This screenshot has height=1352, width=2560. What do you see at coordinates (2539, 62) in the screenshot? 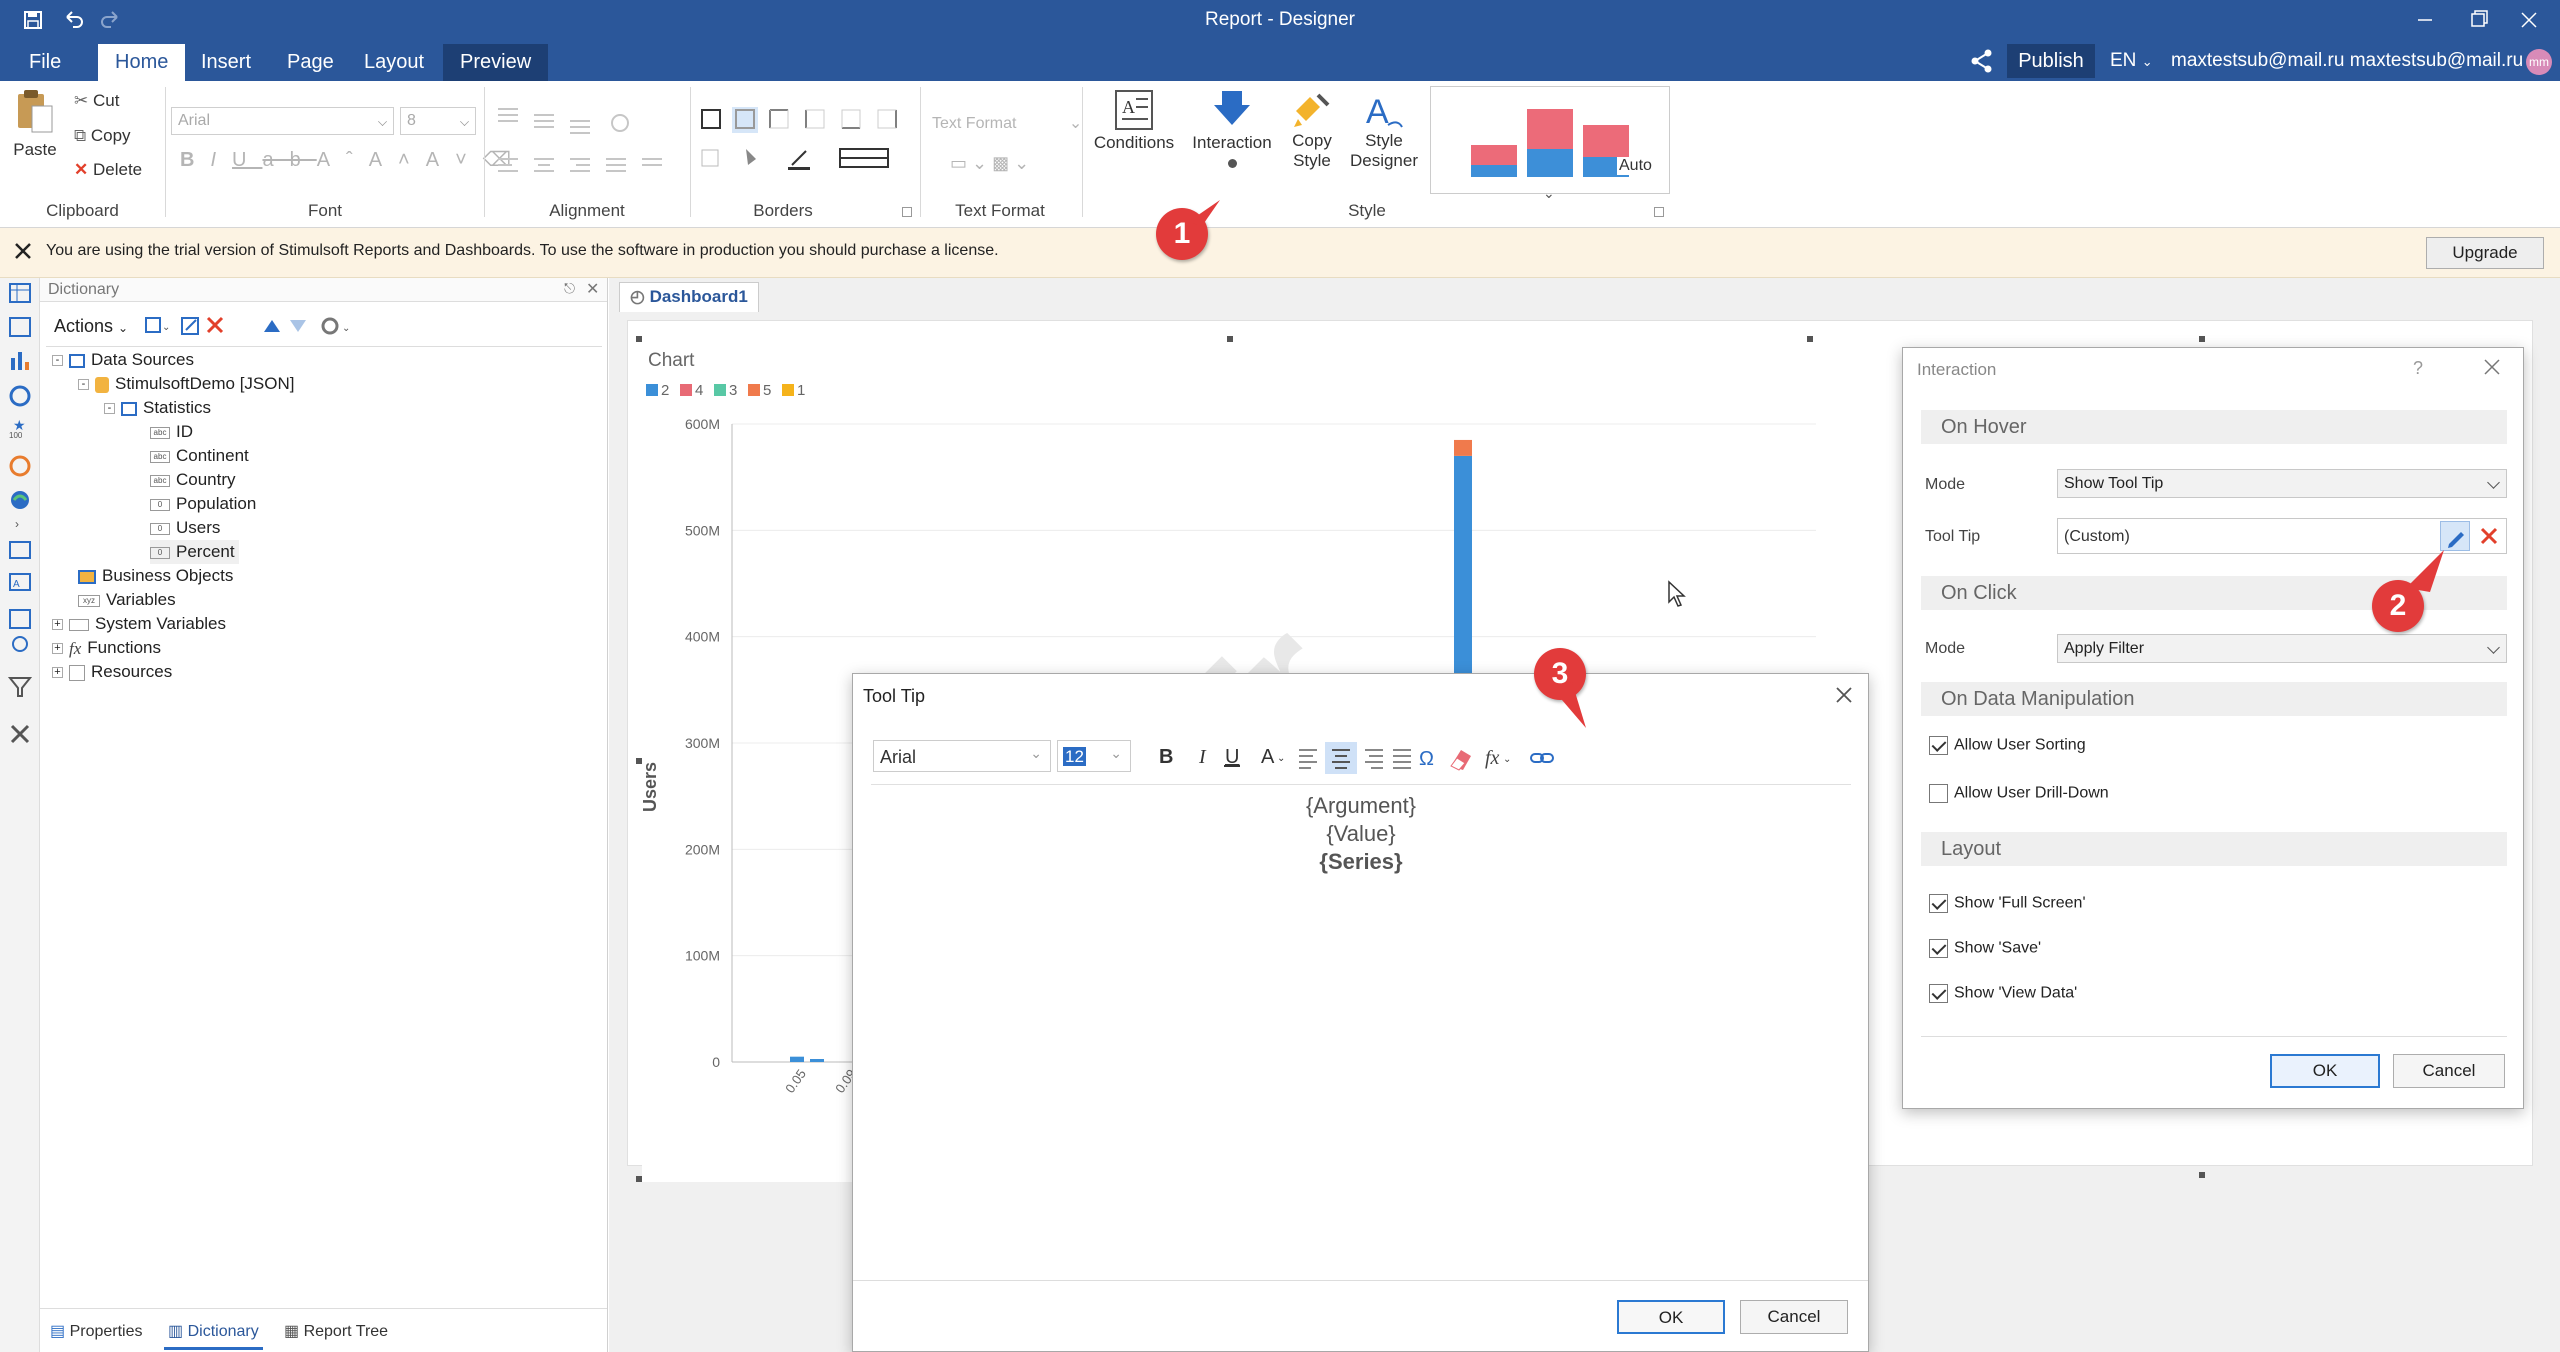
I see `avatar: mm` at bounding box center [2539, 62].